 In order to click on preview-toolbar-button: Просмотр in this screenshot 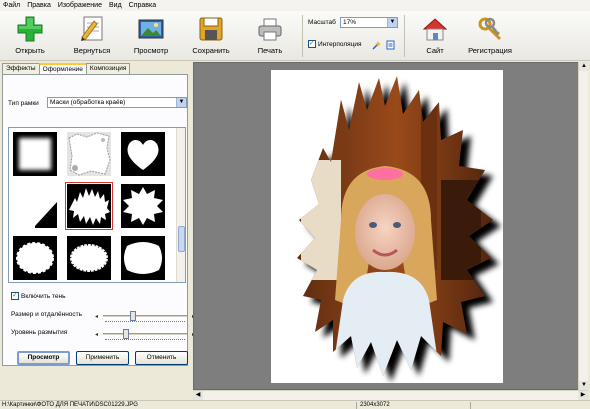, I will do `click(151, 36)`.